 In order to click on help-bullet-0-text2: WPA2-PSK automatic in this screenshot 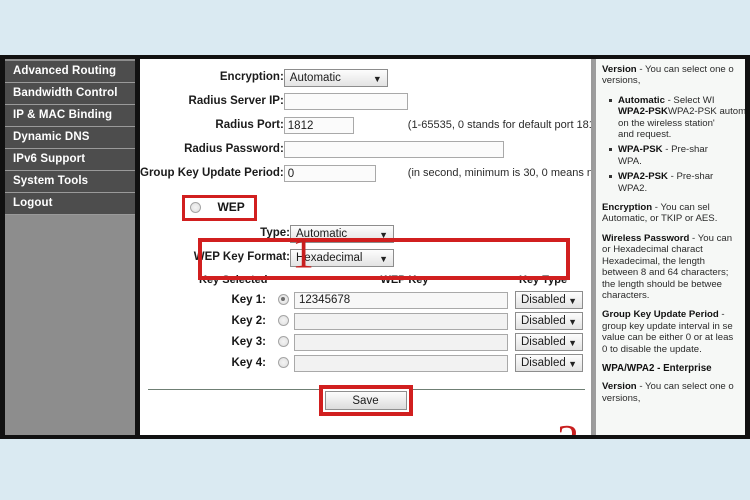, I will do `click(707, 112)`.